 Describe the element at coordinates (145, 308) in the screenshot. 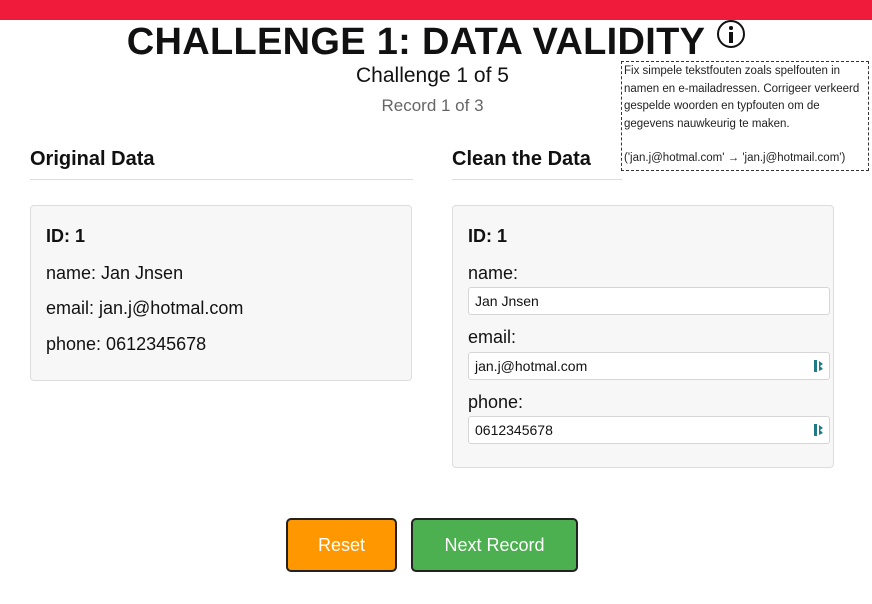

I see `original-email: email: jan.j@hotmal.com` at that location.